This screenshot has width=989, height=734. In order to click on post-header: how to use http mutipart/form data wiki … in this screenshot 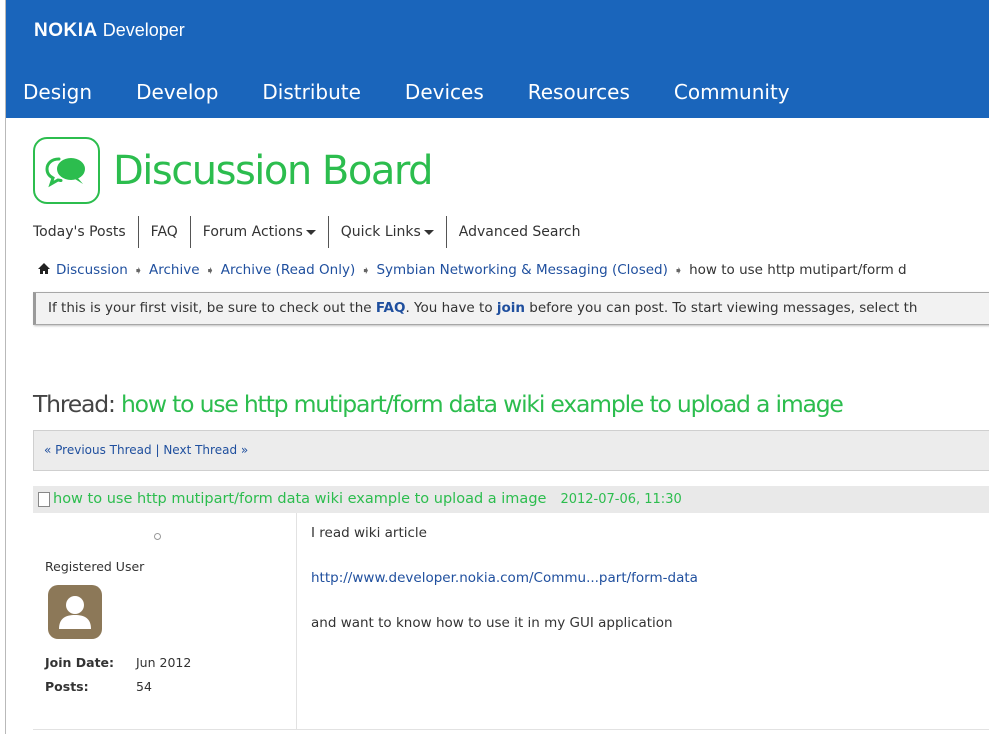, I will do `click(511, 499)`.